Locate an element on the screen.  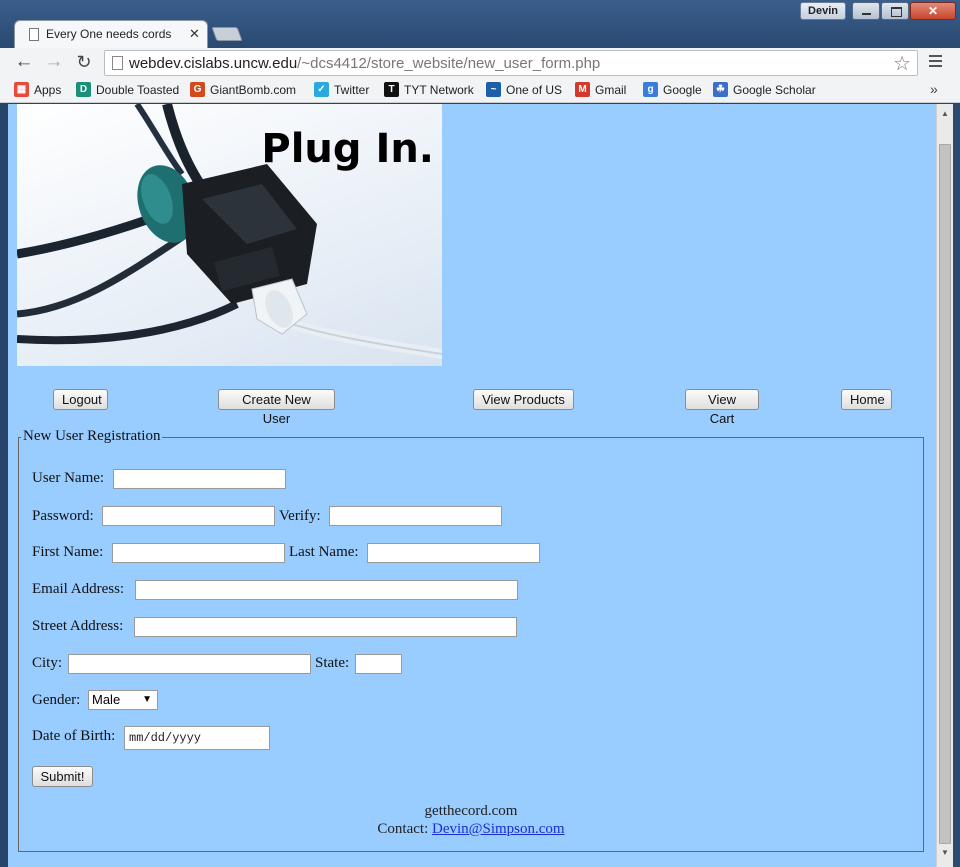
first-name-label: First Name: is located at coordinates (68, 552).